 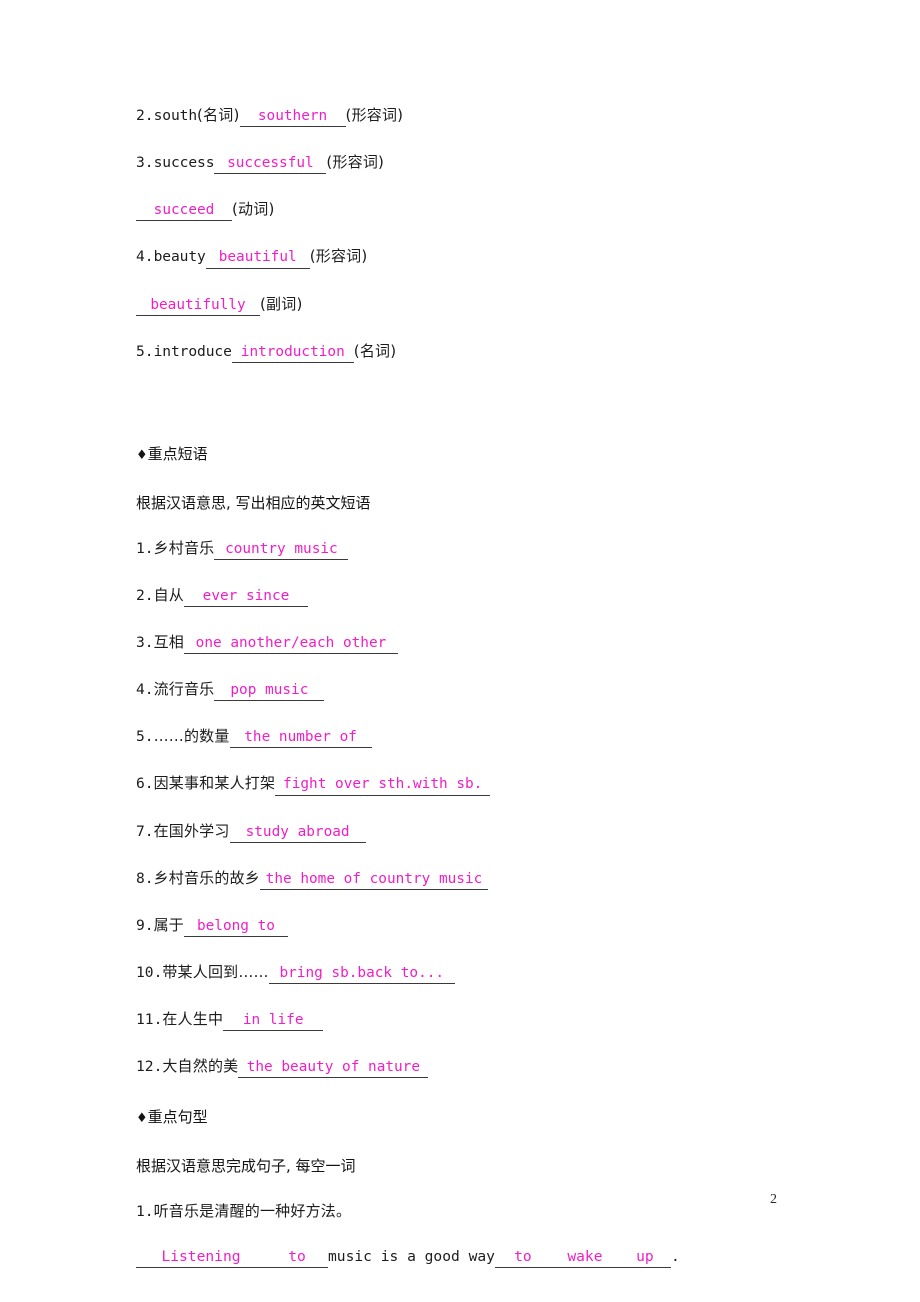 I want to click on answer-blank: beautifully, so click(x=198, y=306).